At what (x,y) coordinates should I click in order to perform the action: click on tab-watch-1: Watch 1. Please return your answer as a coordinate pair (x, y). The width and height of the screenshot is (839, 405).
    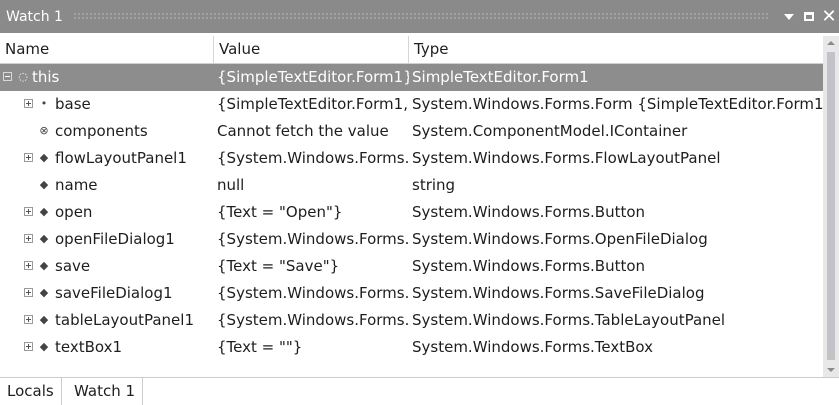
    Looking at the image, I should click on (105, 391).